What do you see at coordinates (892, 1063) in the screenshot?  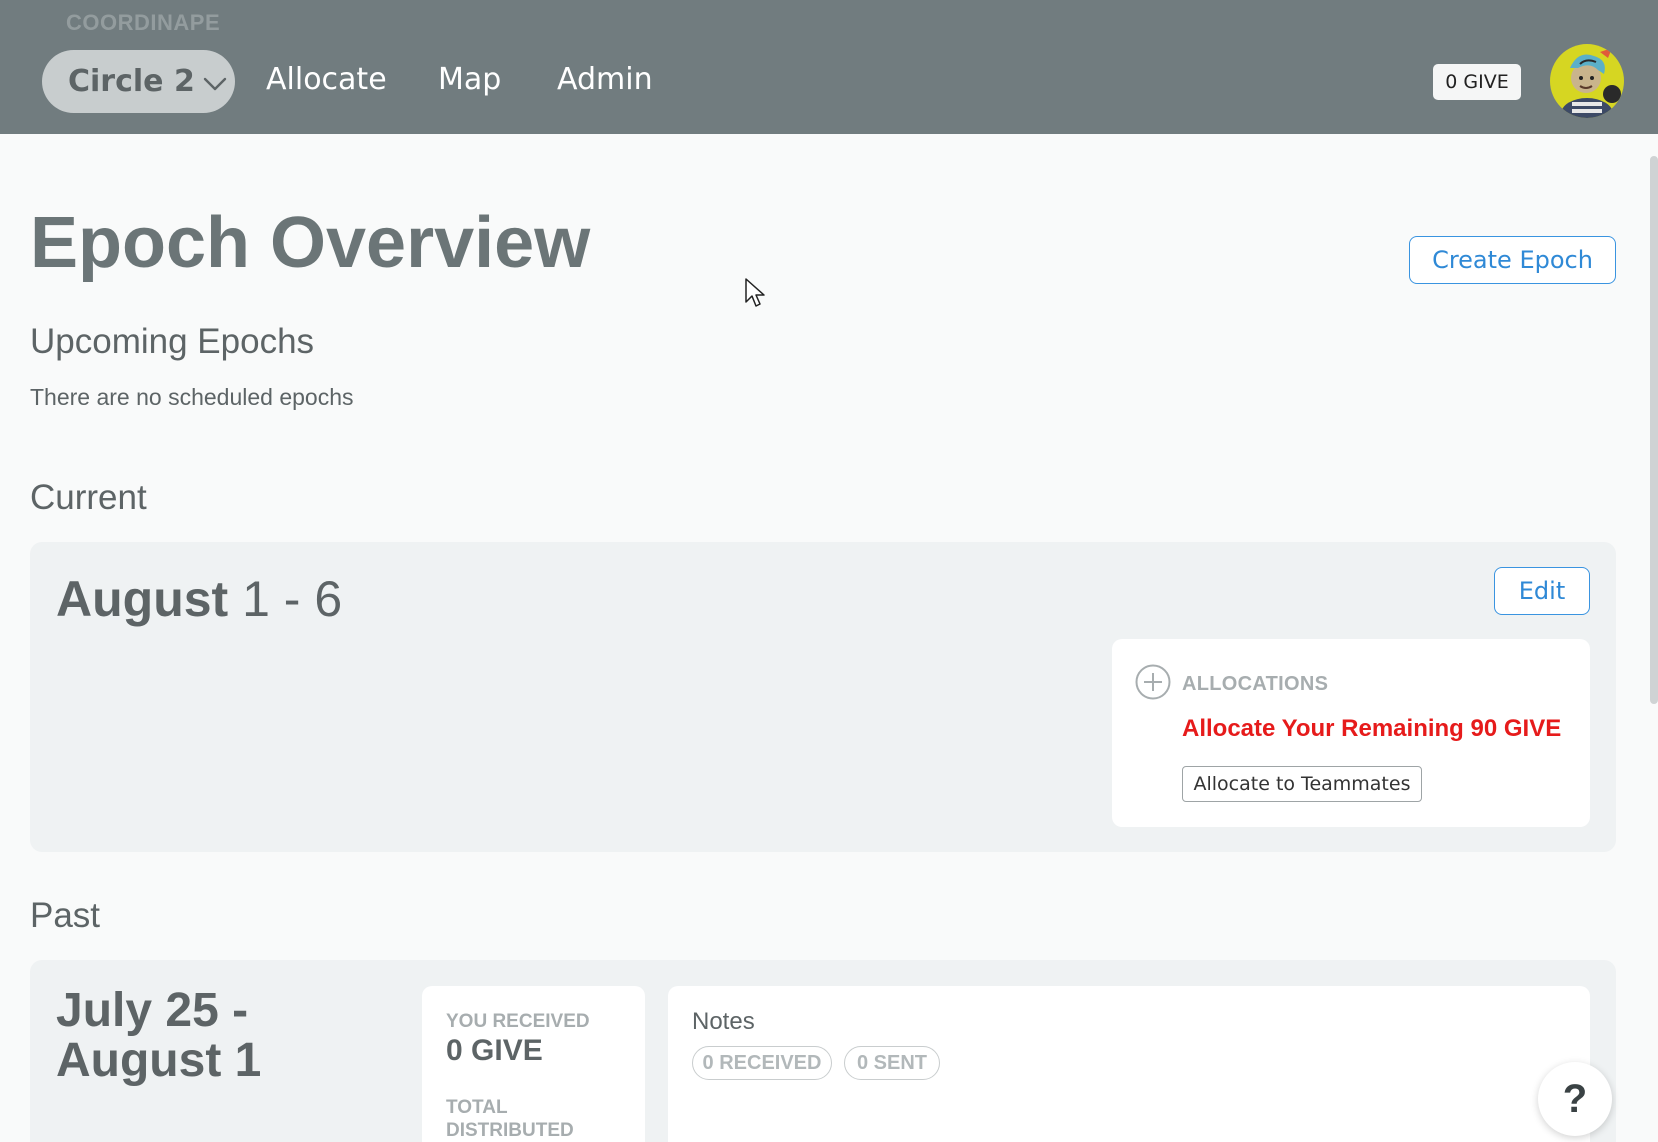 I see `sent-notes-chip: 0 SENT` at bounding box center [892, 1063].